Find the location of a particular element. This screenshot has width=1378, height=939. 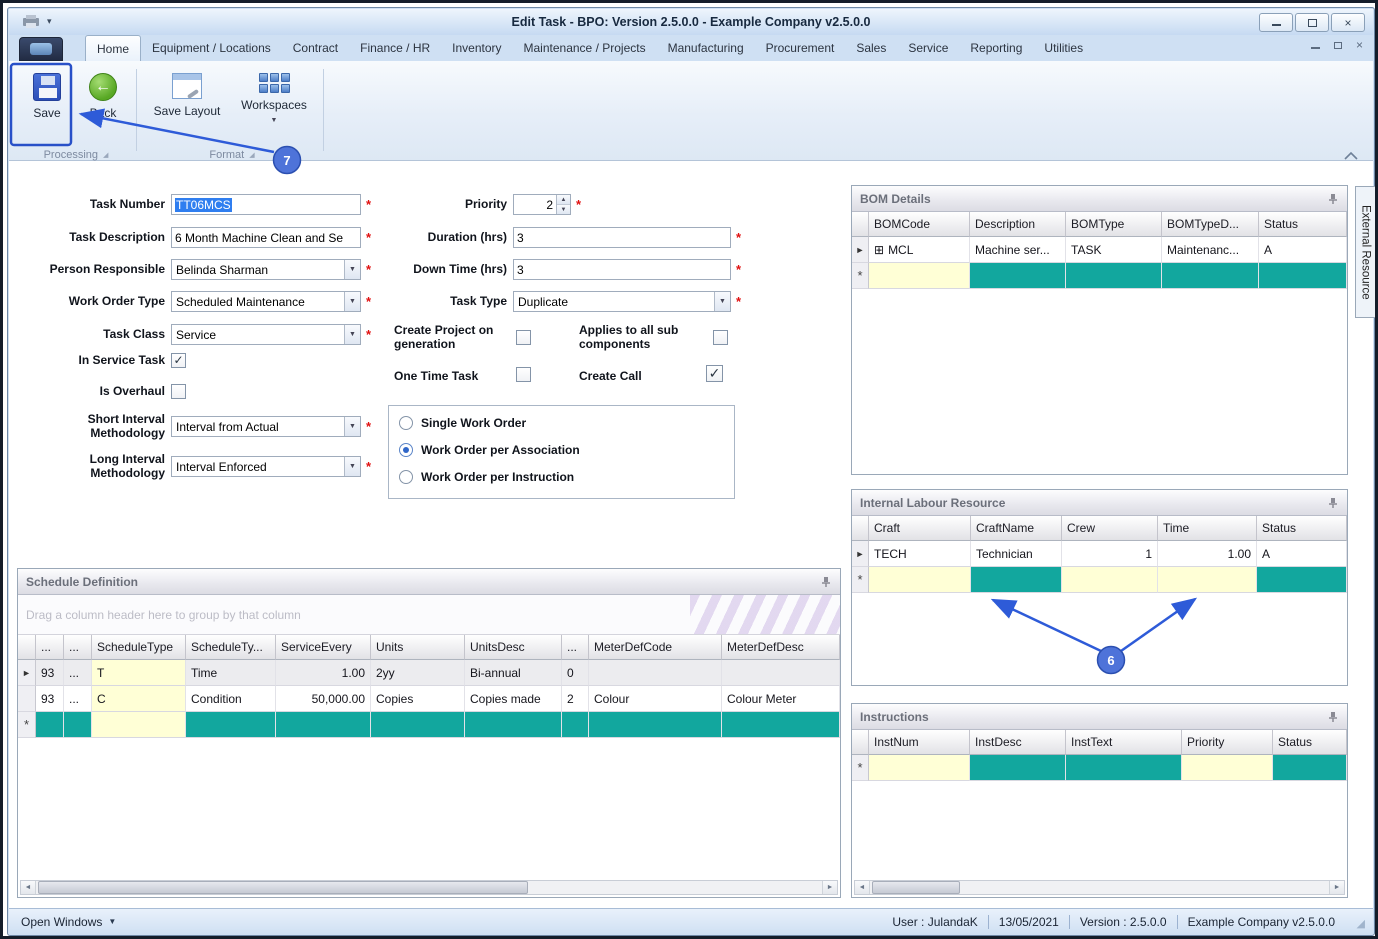

column-header: InstNum is located at coordinates (919, 742).